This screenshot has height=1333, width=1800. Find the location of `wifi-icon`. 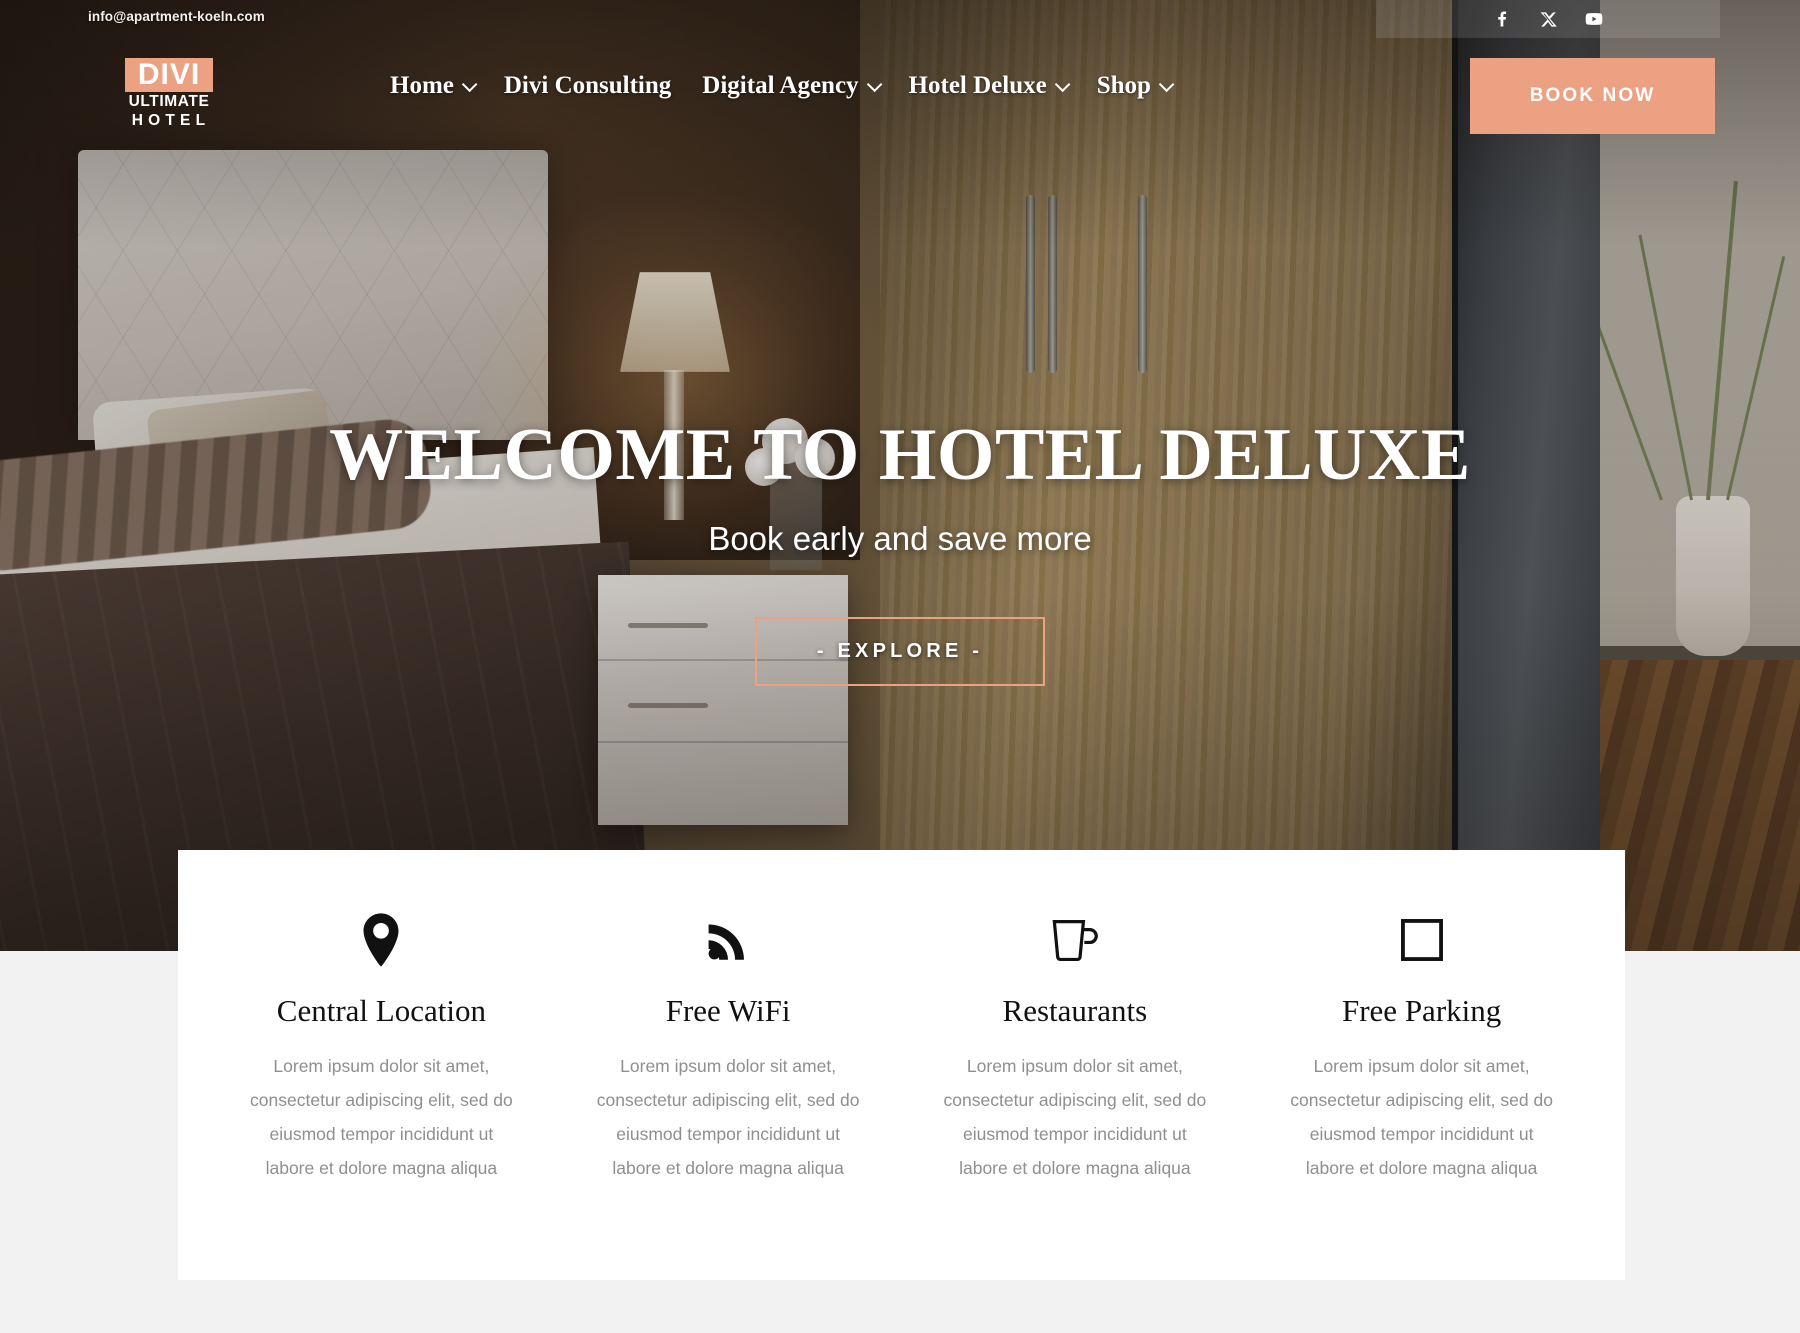

wifi-icon is located at coordinates (728, 940).